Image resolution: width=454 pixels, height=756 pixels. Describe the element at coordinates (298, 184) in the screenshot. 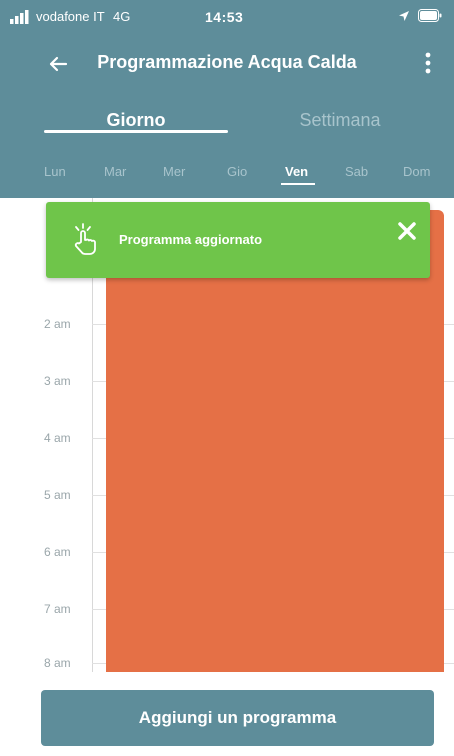

I see `active-day-indicator` at that location.